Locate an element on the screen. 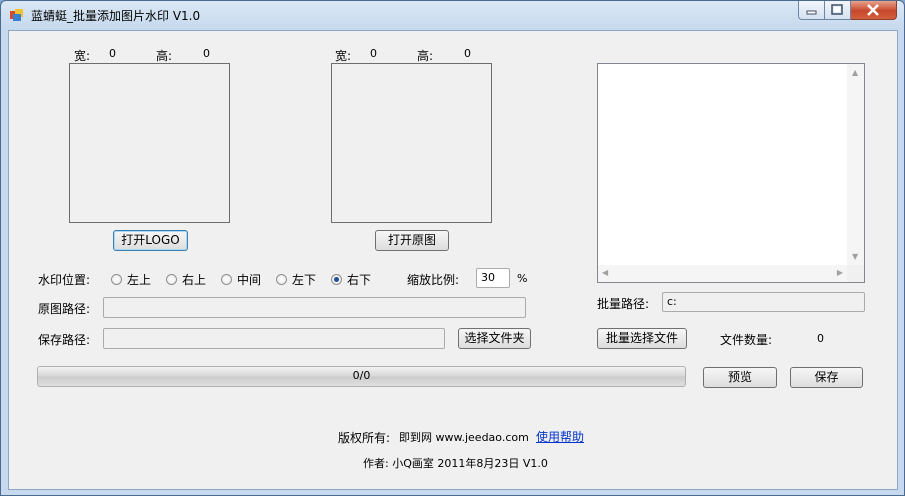 Image resolution: width=905 pixels, height=496 pixels. progress-text: 0/0 is located at coordinates (361, 375).